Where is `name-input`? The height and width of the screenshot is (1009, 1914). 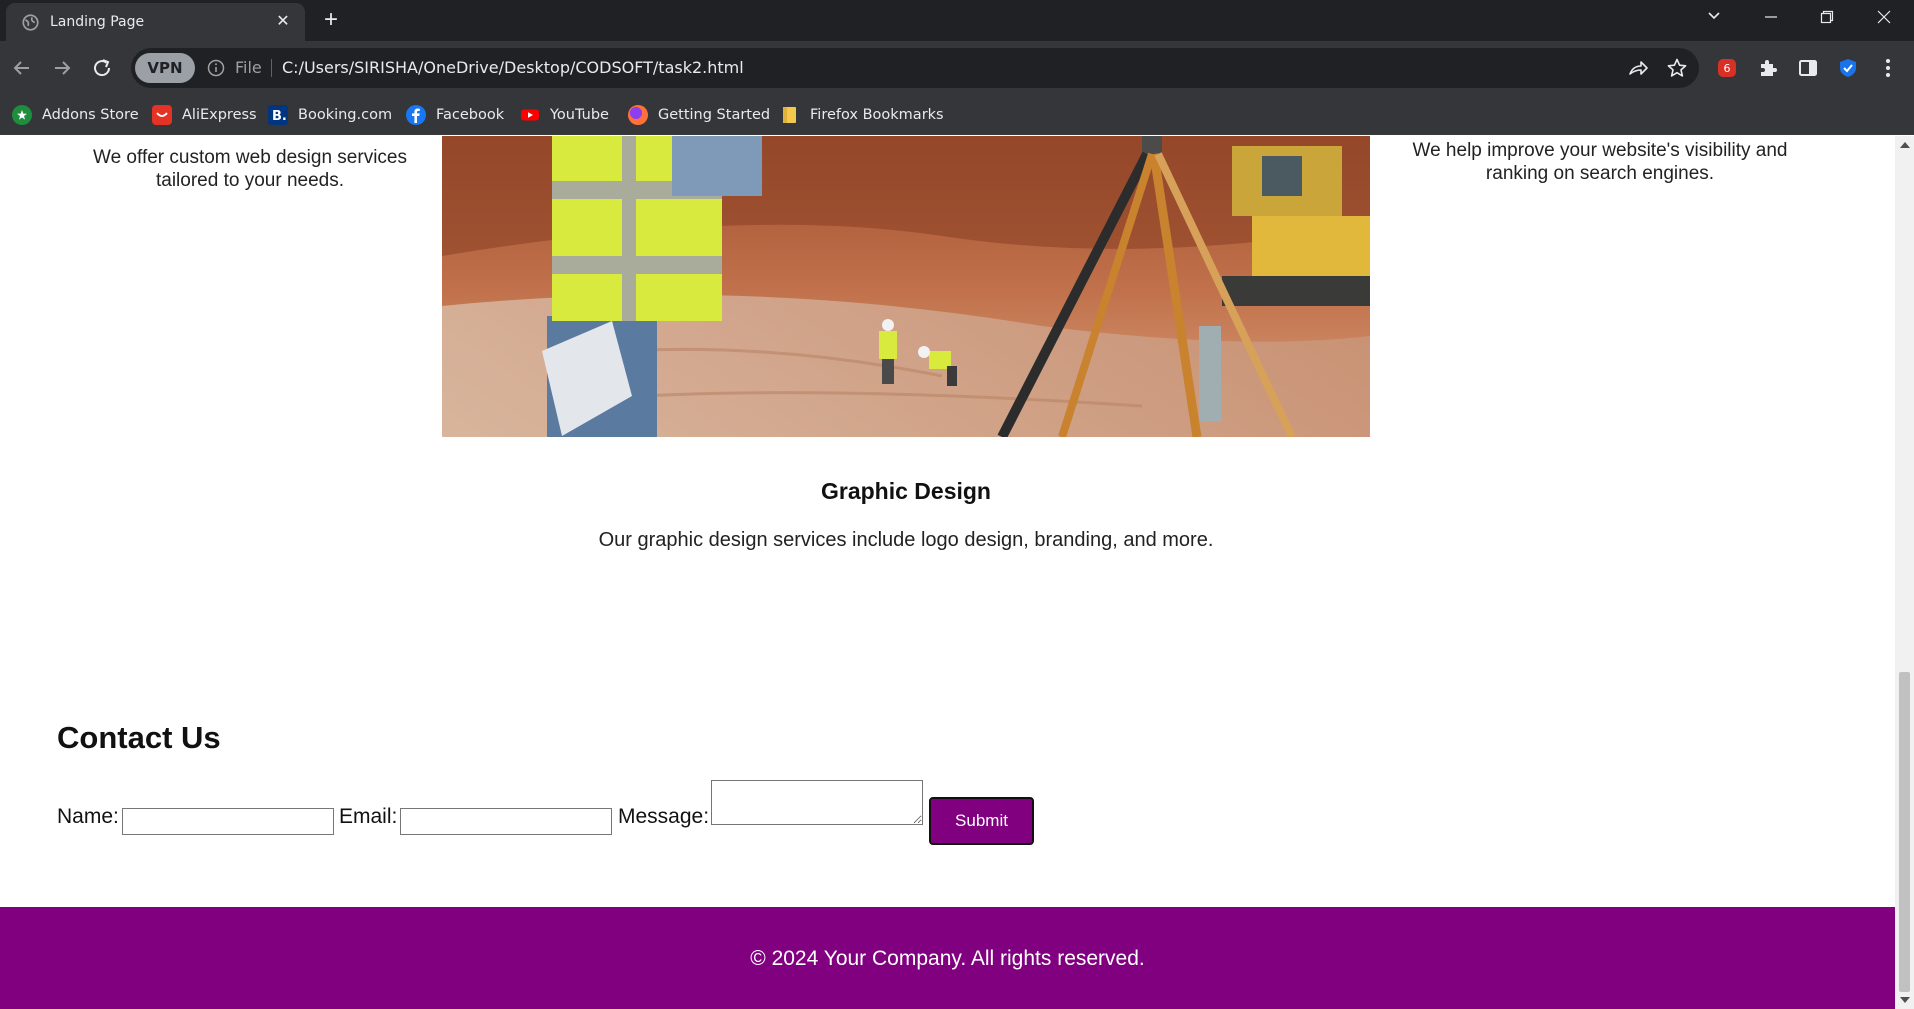 name-input is located at coordinates (228, 821).